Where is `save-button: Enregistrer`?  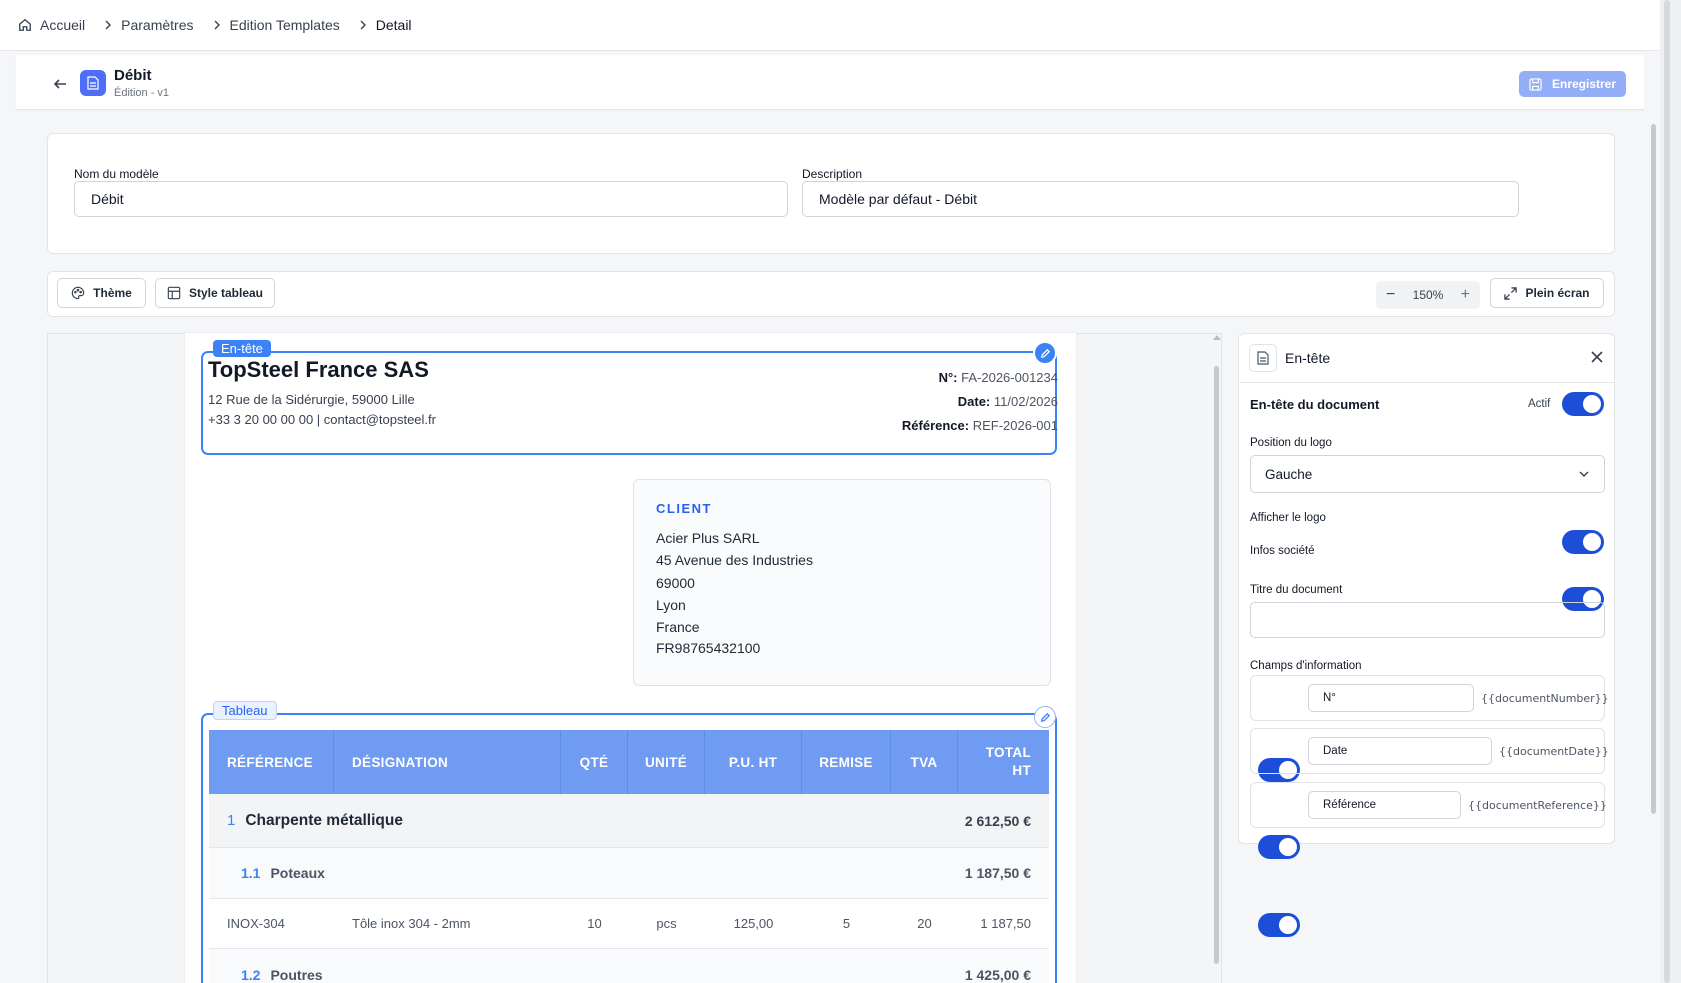 save-button: Enregistrer is located at coordinates (1572, 84).